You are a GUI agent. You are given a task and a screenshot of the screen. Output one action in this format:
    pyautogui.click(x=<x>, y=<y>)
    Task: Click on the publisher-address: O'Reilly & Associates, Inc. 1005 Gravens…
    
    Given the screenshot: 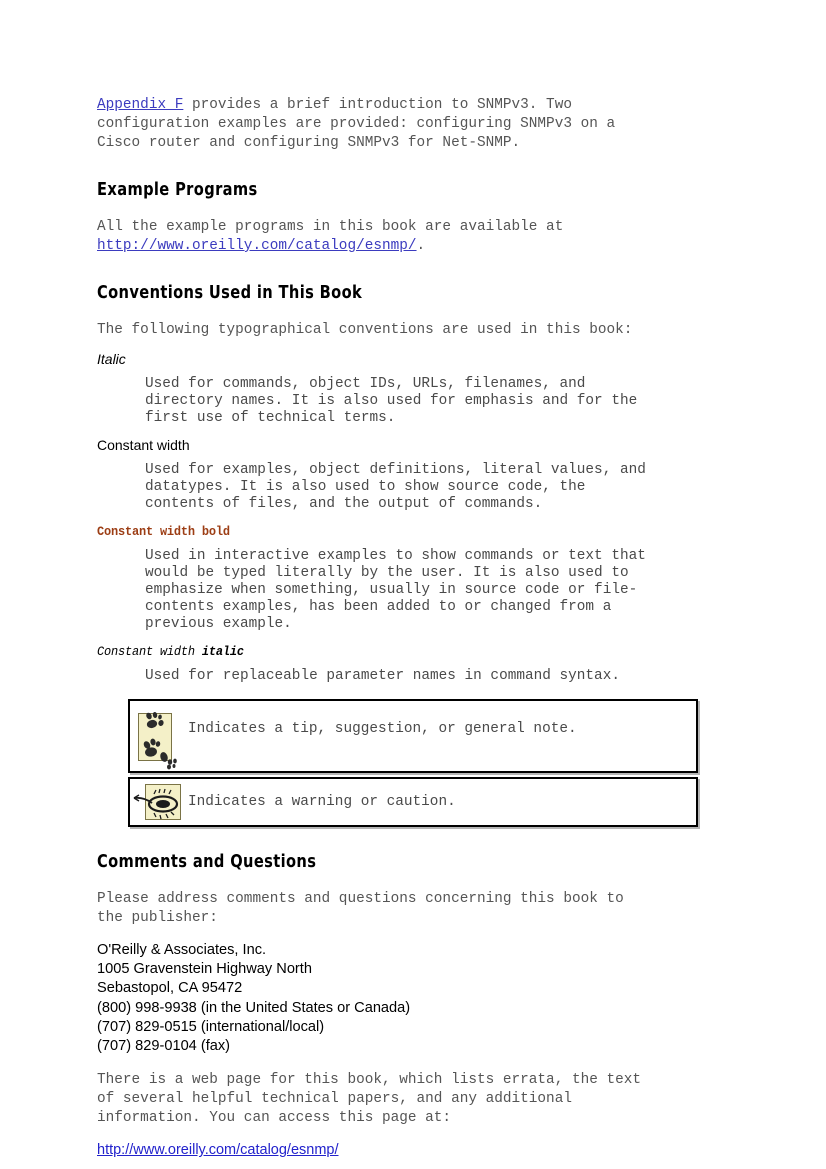 What is the action you would take?
    pyautogui.click(x=254, y=998)
    